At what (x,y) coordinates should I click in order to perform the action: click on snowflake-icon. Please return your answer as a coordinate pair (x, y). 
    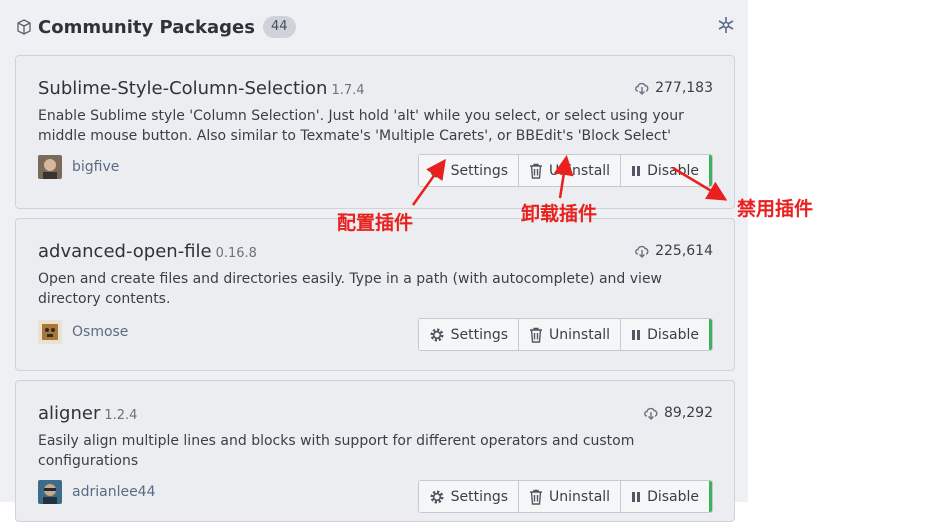
    Looking at the image, I should click on (726, 25).